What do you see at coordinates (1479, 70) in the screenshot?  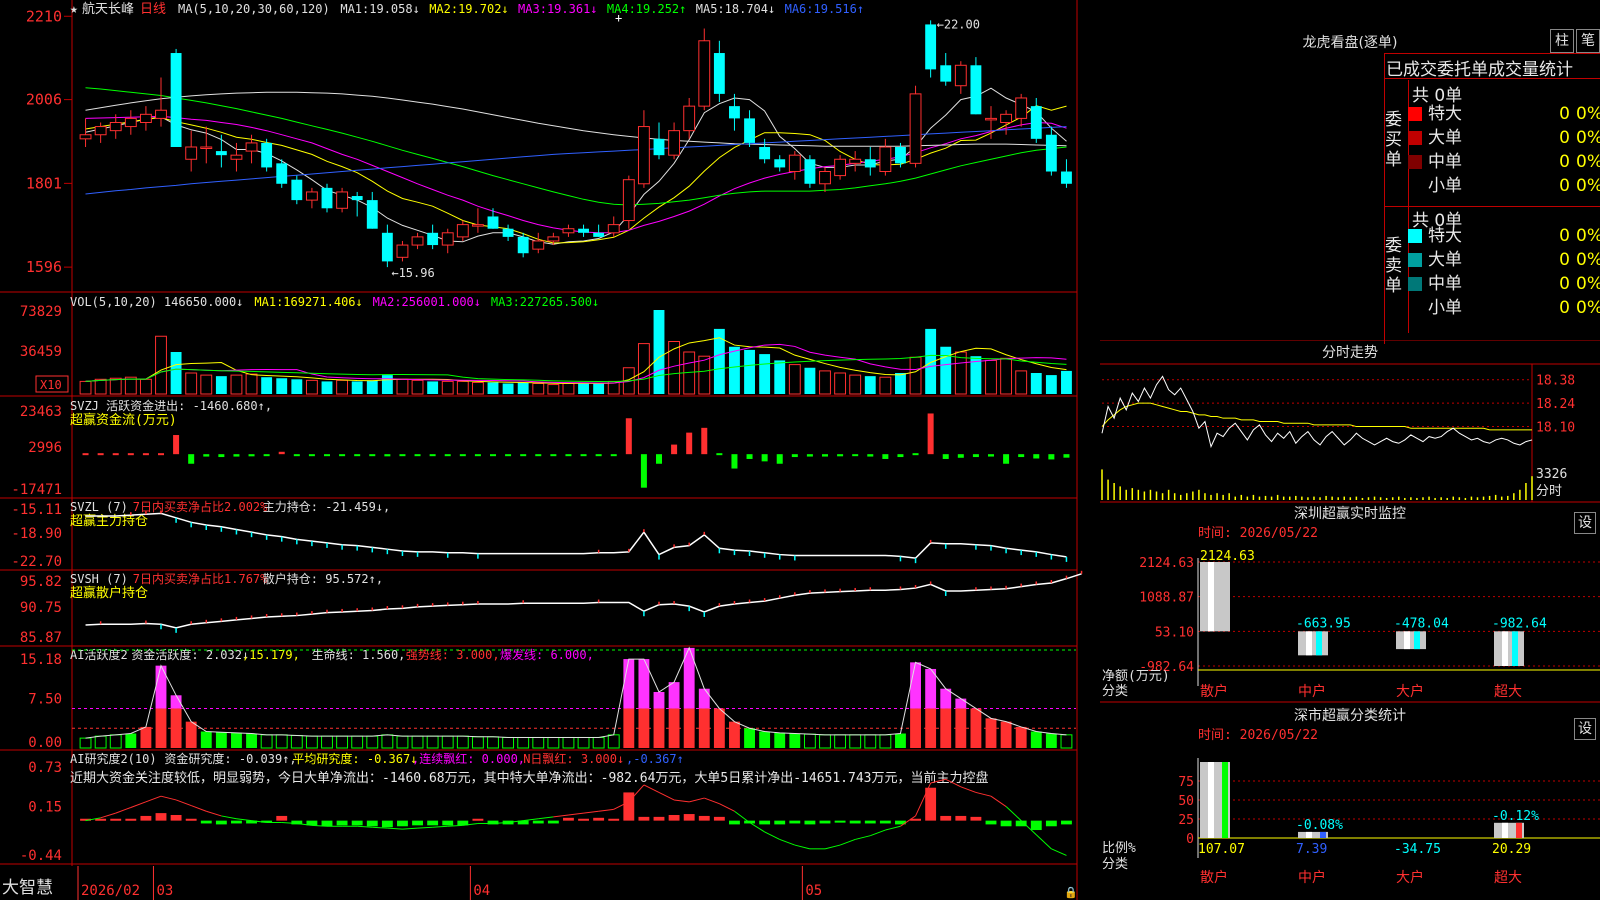 I see `lhb-header: 已成交委托单成交量统计` at bounding box center [1479, 70].